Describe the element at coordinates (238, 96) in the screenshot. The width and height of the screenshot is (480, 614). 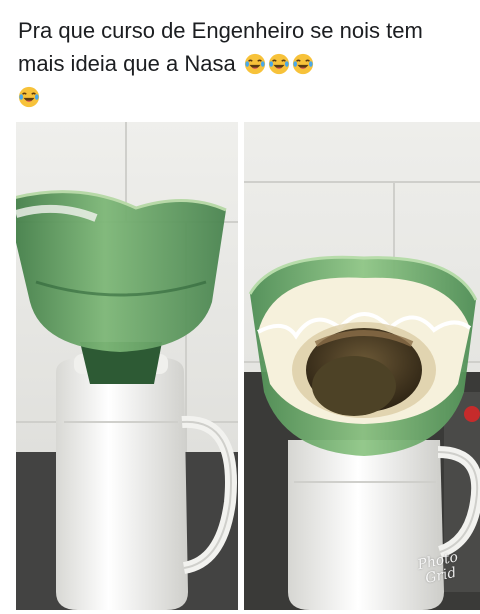
I see `emoji-row` at that location.